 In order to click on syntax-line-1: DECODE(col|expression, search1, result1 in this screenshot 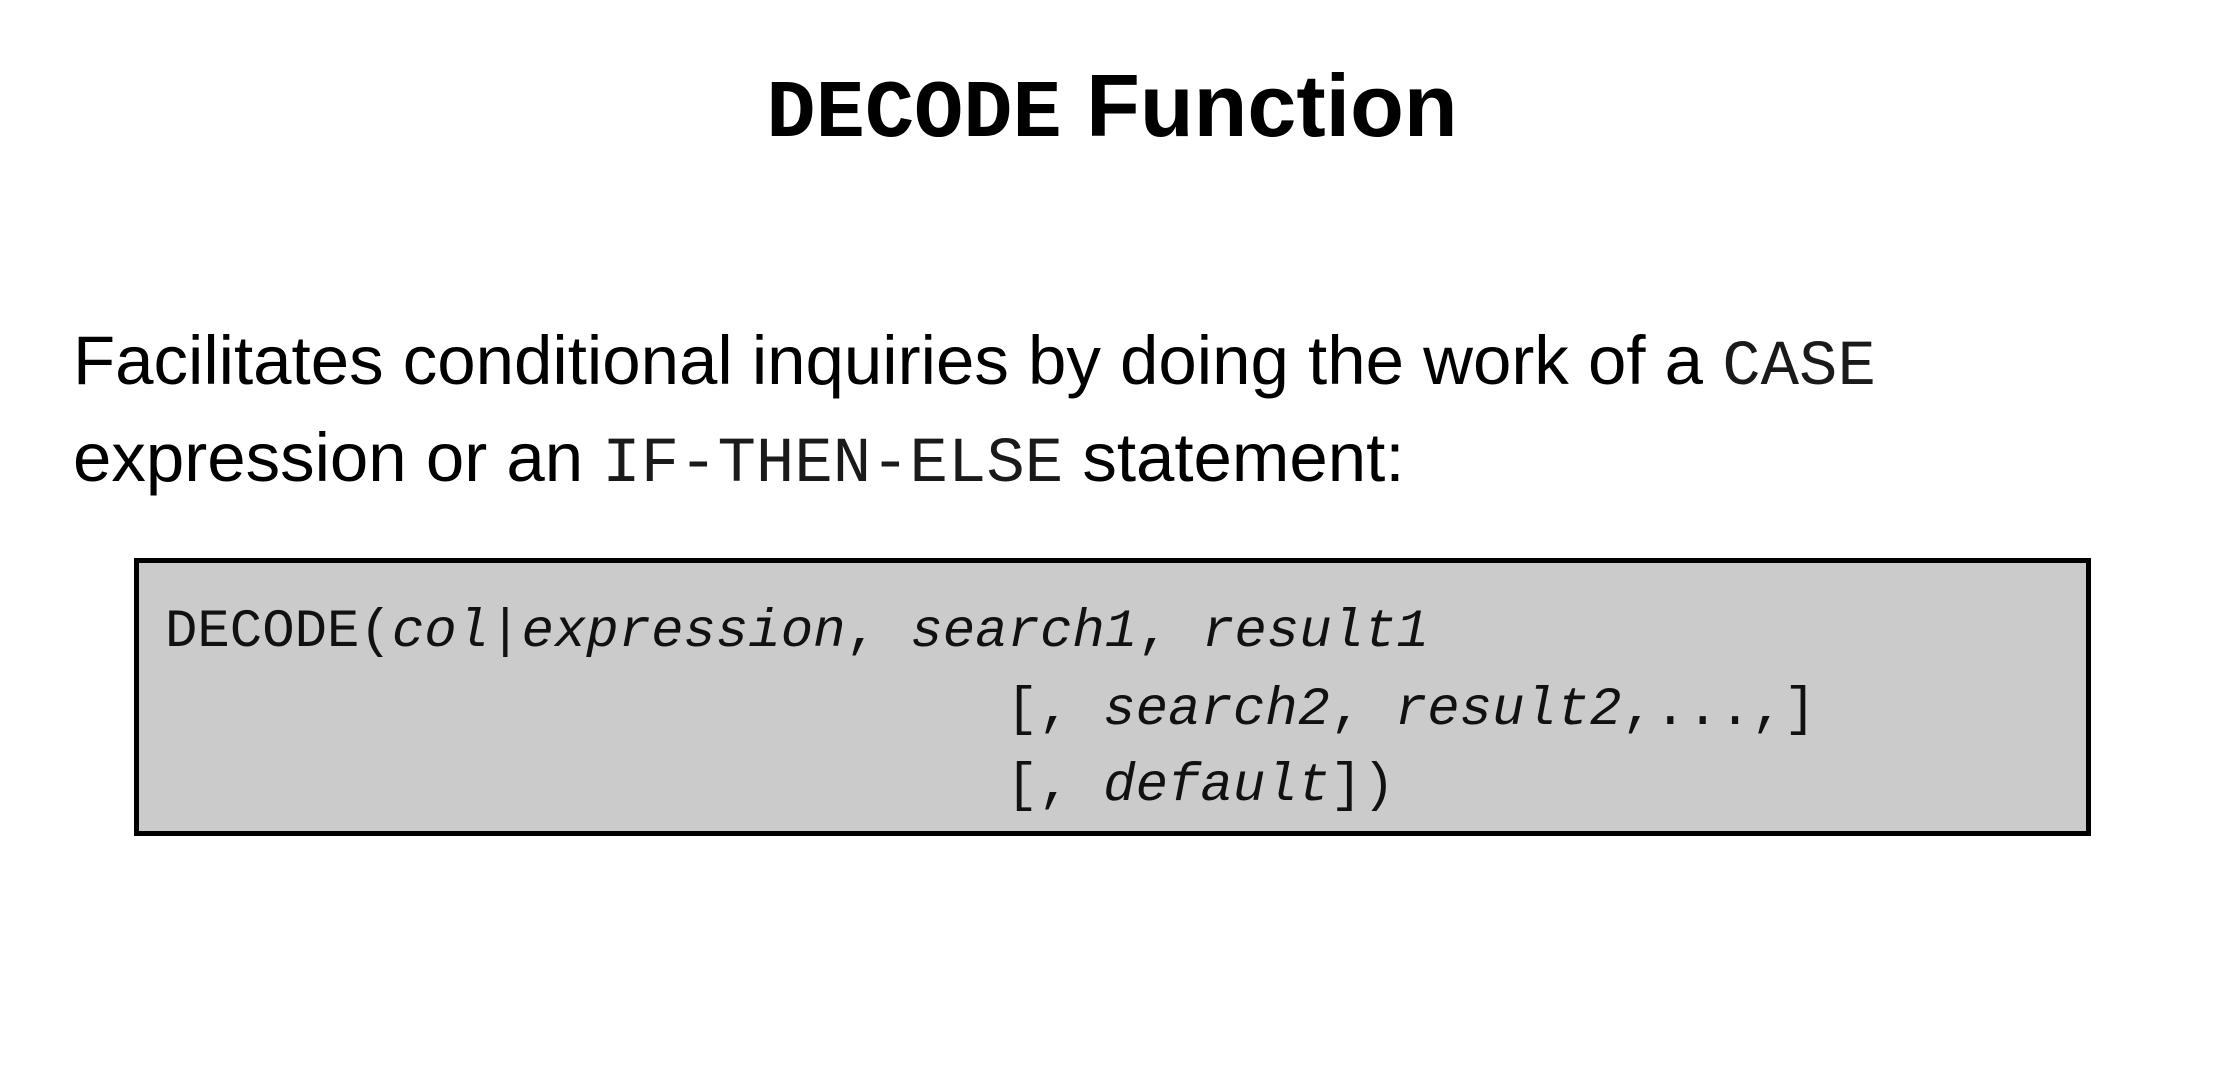, I will do `click(797, 633)`.